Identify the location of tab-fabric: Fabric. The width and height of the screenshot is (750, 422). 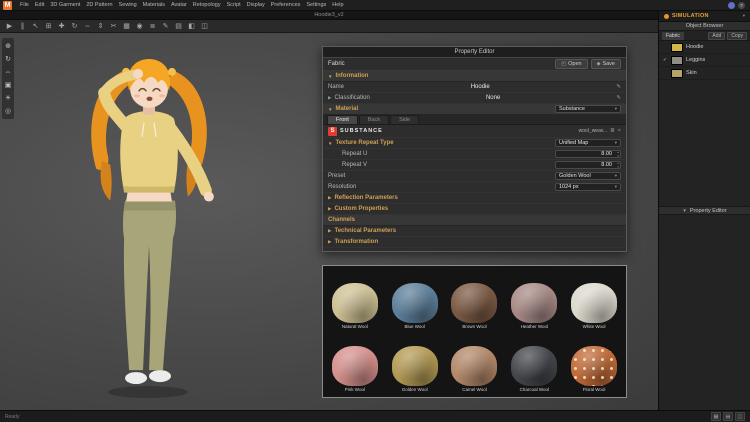
(673, 35).